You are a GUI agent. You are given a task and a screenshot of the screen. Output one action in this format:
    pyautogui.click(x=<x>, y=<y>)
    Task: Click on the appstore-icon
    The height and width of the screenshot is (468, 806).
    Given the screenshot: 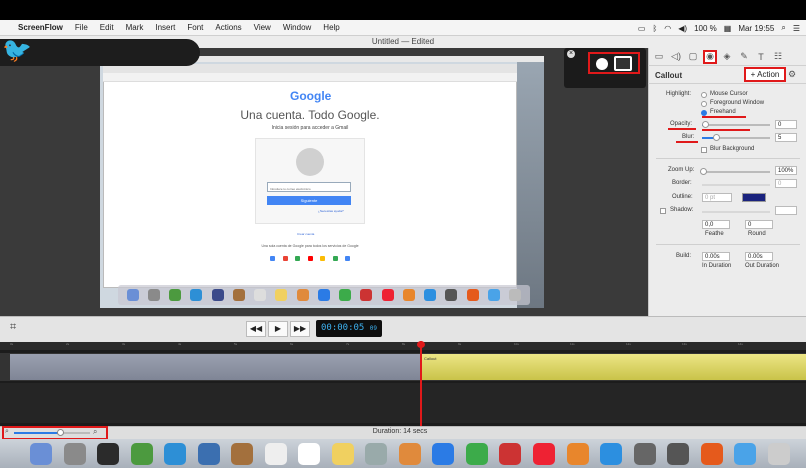 What is the action you would take?
    pyautogui.click(x=611, y=454)
    